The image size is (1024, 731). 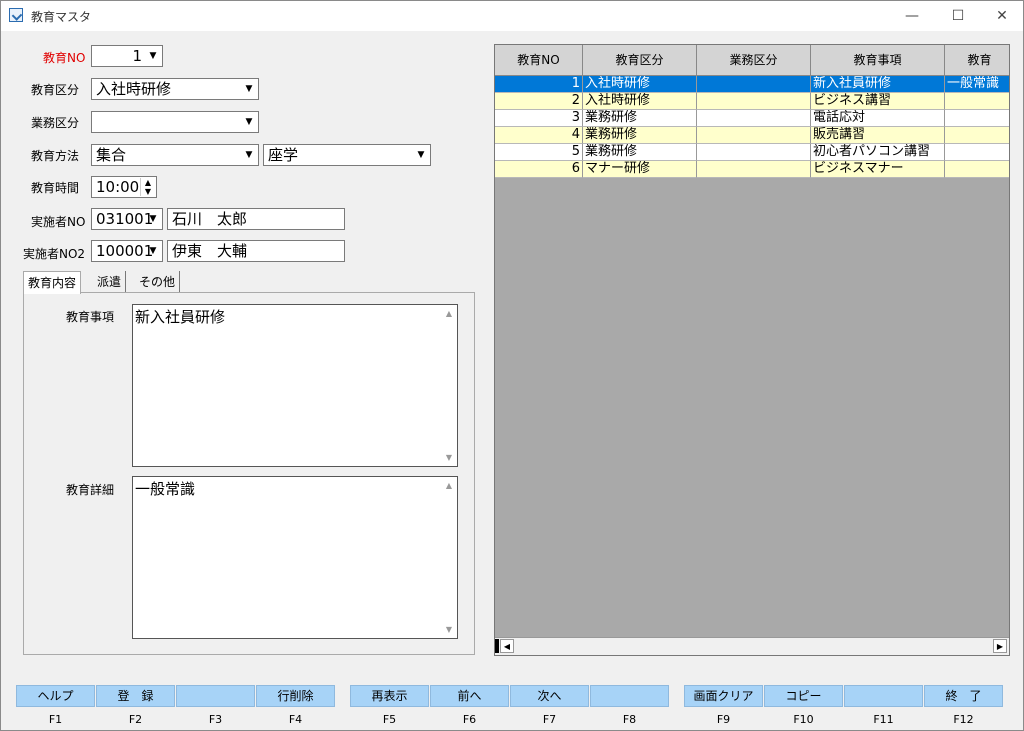 What do you see at coordinates (55, 188) in the screenshot?
I see `education-time-label: 教育時間` at bounding box center [55, 188].